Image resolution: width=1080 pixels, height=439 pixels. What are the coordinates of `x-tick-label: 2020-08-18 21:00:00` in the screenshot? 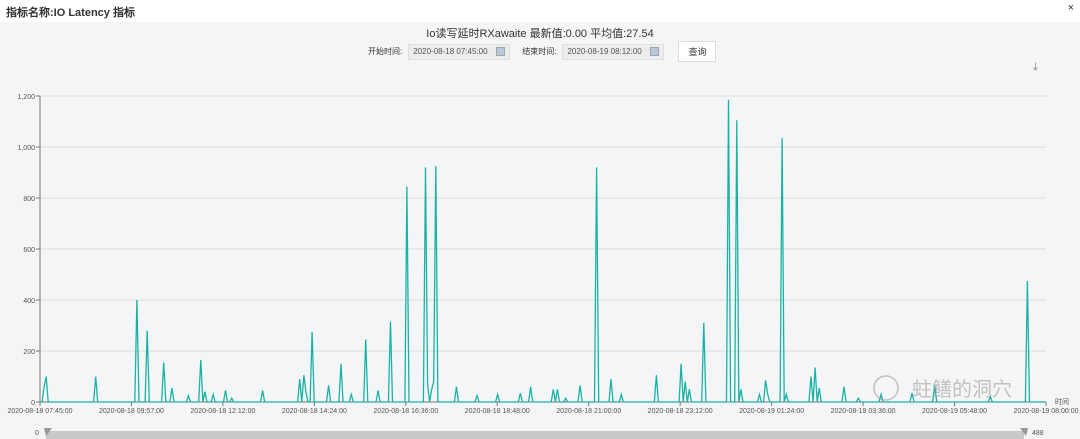 It's located at (588, 411).